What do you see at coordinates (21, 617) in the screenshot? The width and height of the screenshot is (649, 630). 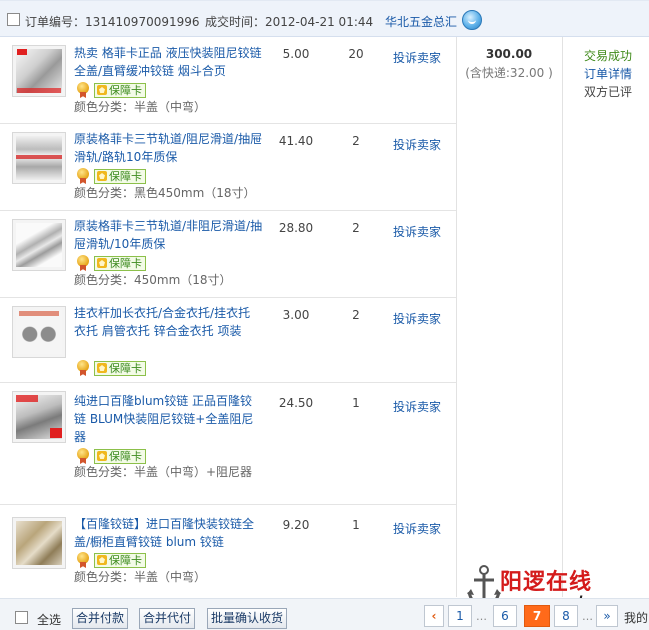 I see `select-all-checkbox` at bounding box center [21, 617].